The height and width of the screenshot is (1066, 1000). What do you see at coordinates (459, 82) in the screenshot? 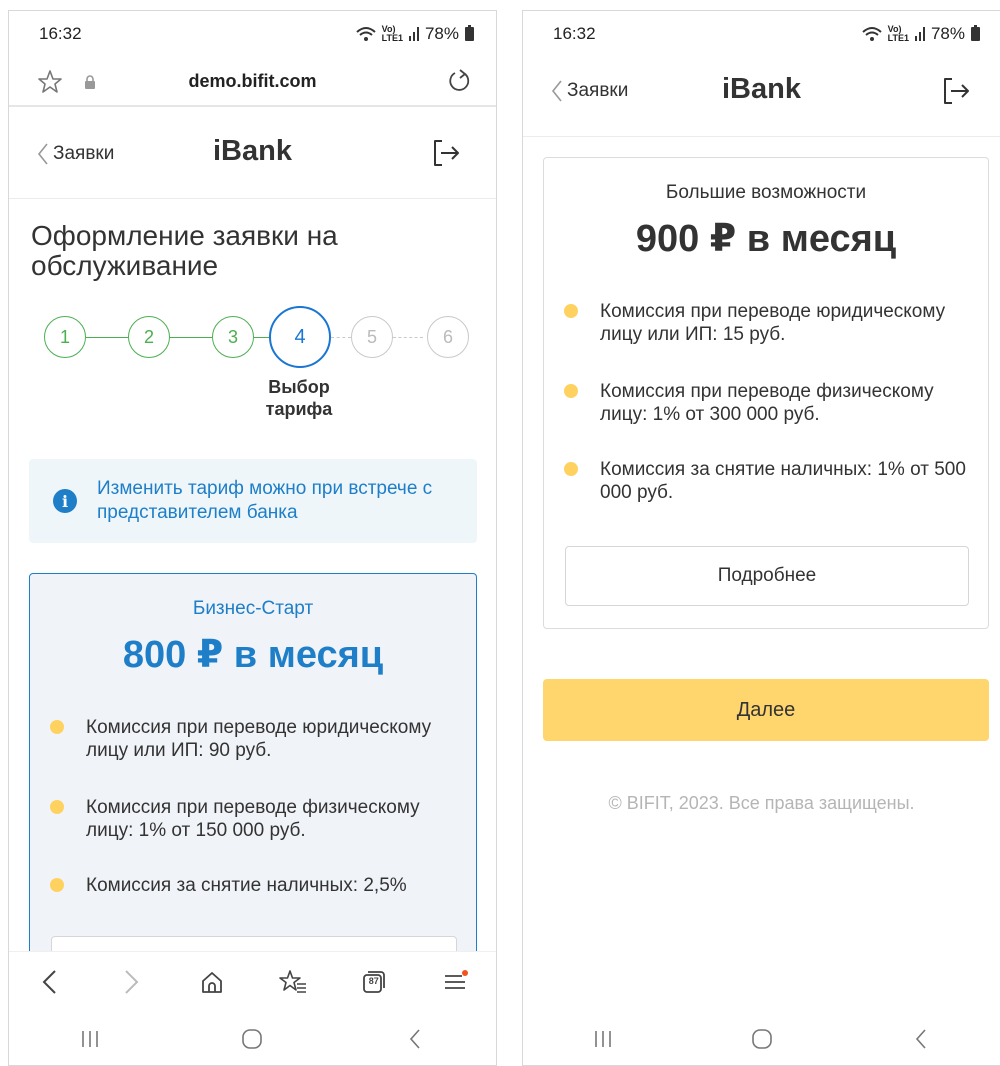
I see `reload-icon` at bounding box center [459, 82].